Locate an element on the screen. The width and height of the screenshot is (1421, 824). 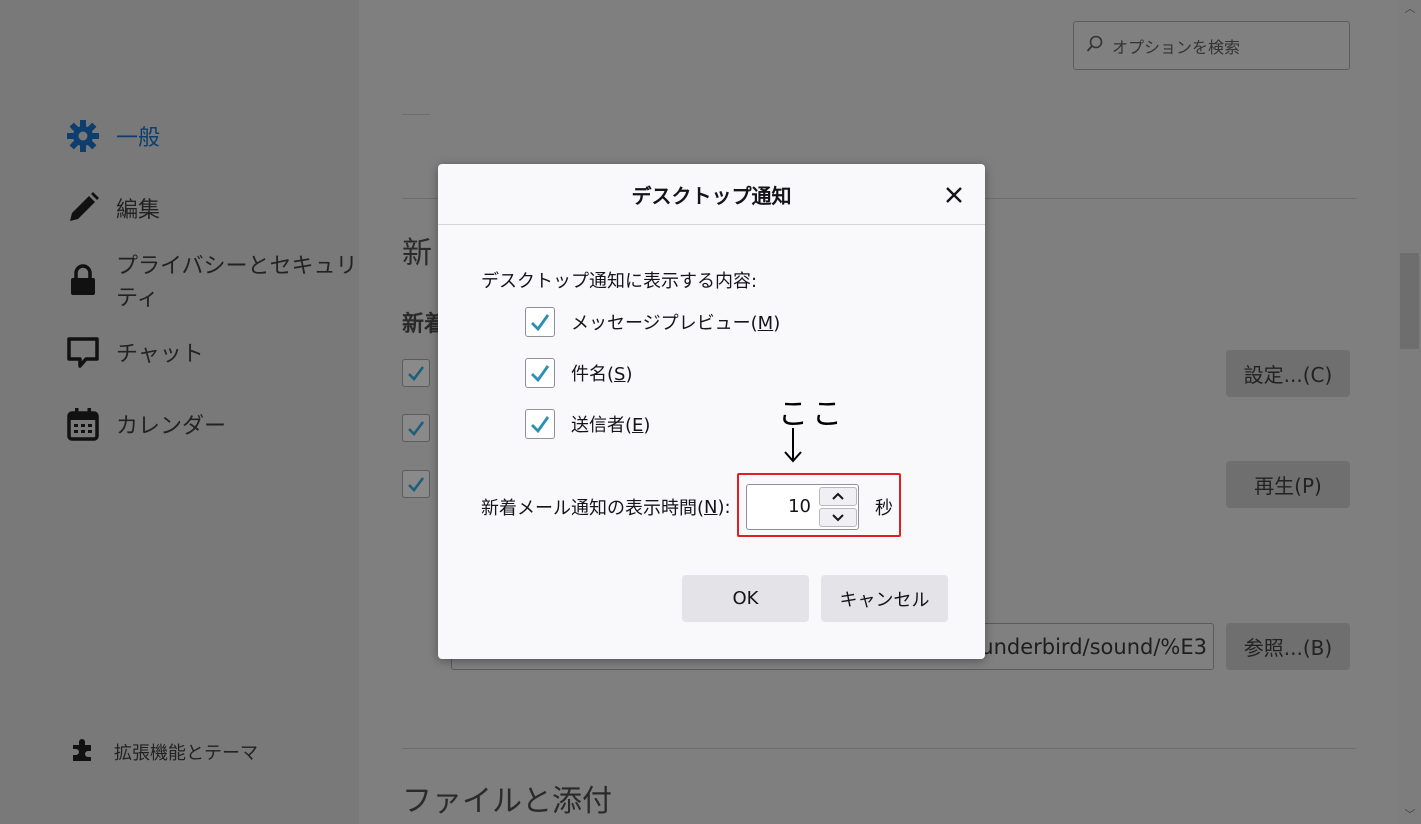
sidebar-item-composition: 編集 is located at coordinates (113, 208).